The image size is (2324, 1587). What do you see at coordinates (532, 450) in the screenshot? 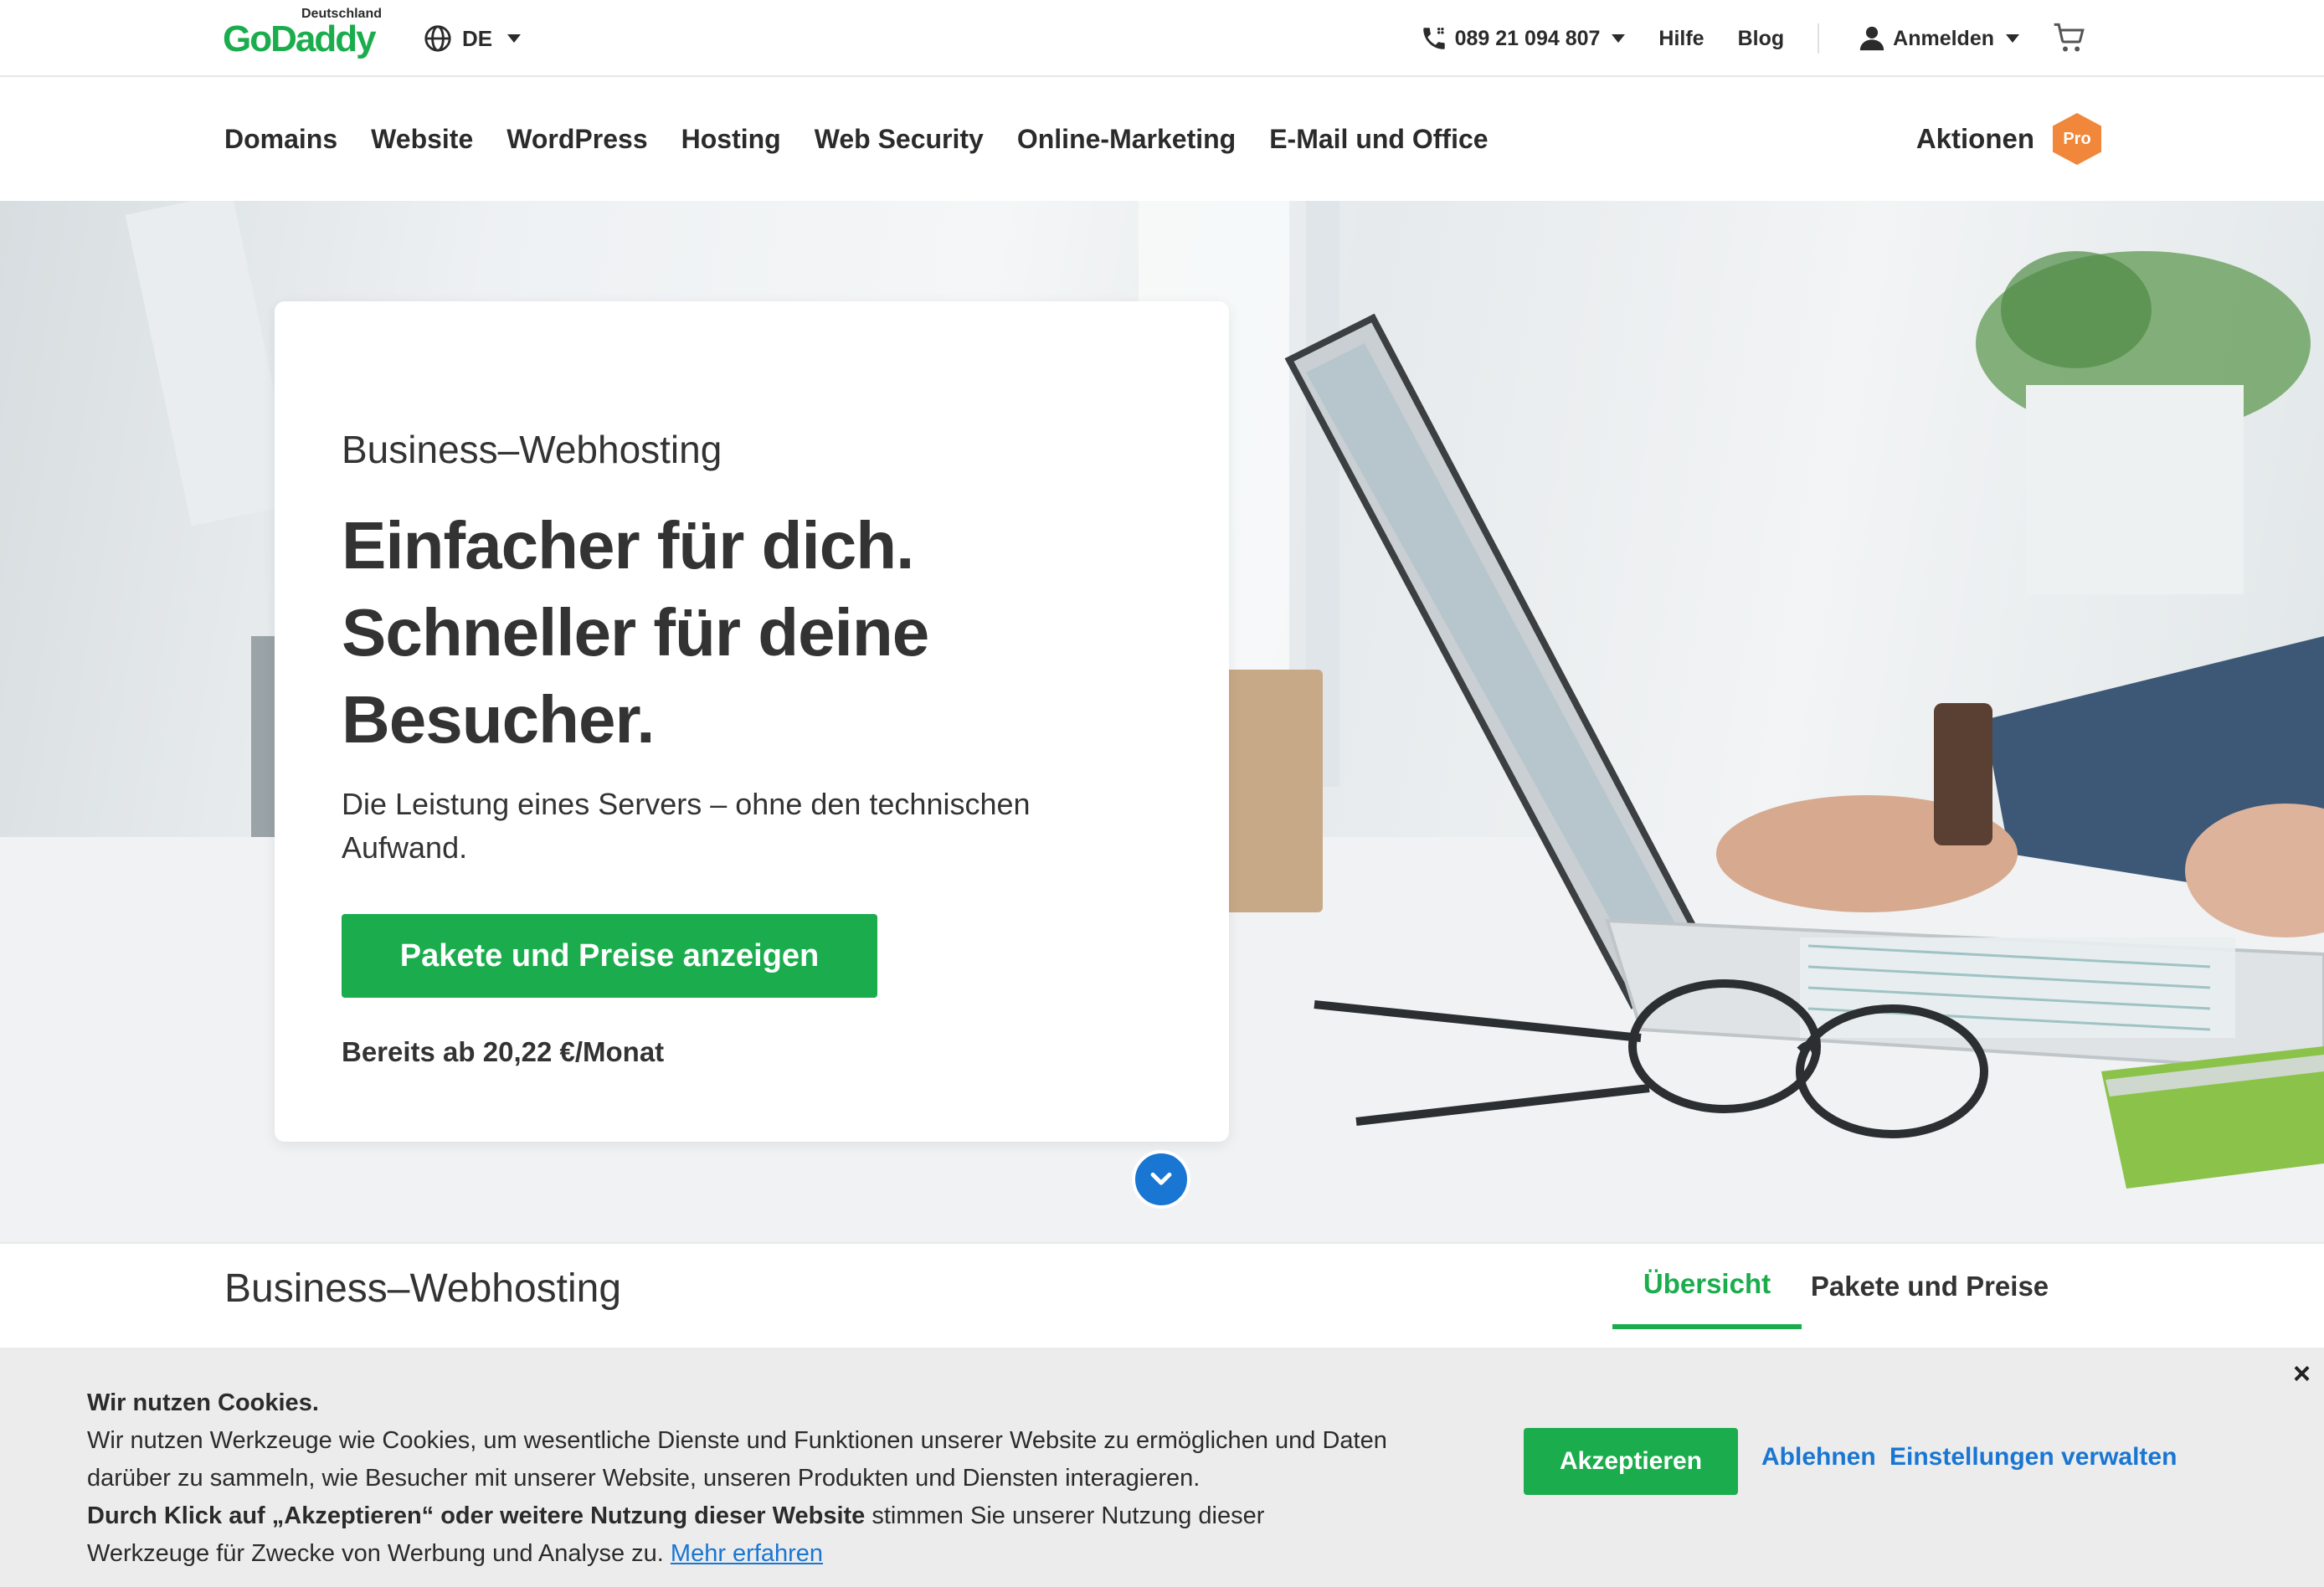
I see `hero-eyebrow: Business–Webhosting` at bounding box center [532, 450].